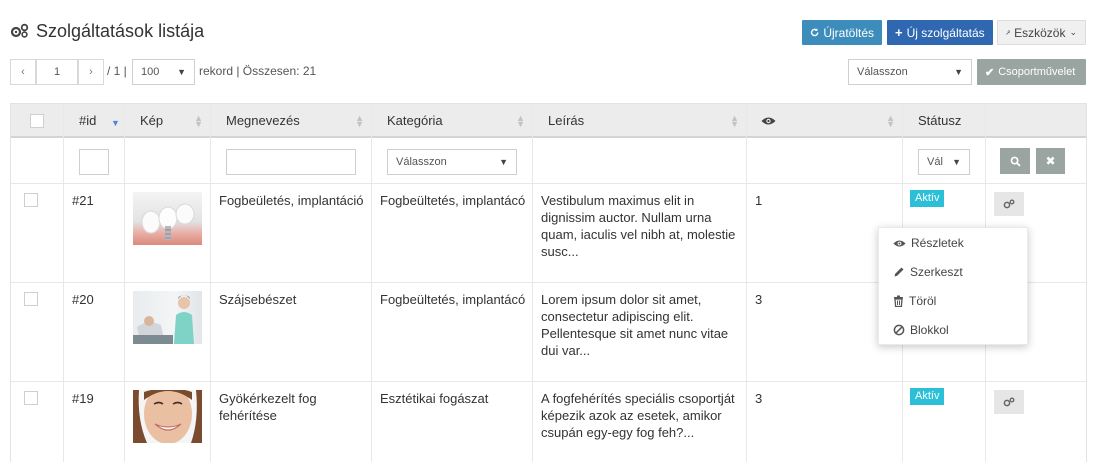 The image size is (1100, 462). What do you see at coordinates (258, 299) in the screenshot?
I see `row-name: Szájsebészet` at bounding box center [258, 299].